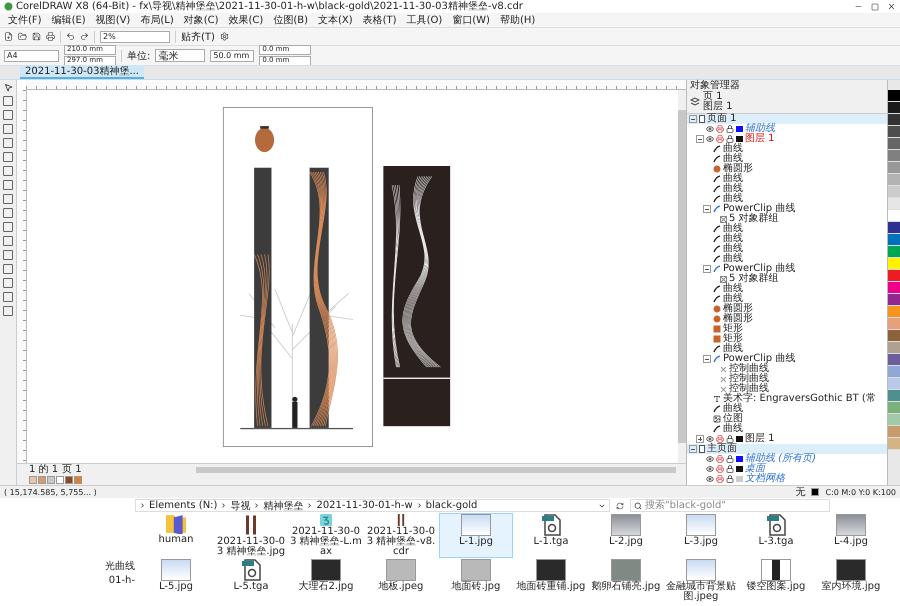  What do you see at coordinates (8, 36) in the screenshot?
I see `new-document-icon` at bounding box center [8, 36].